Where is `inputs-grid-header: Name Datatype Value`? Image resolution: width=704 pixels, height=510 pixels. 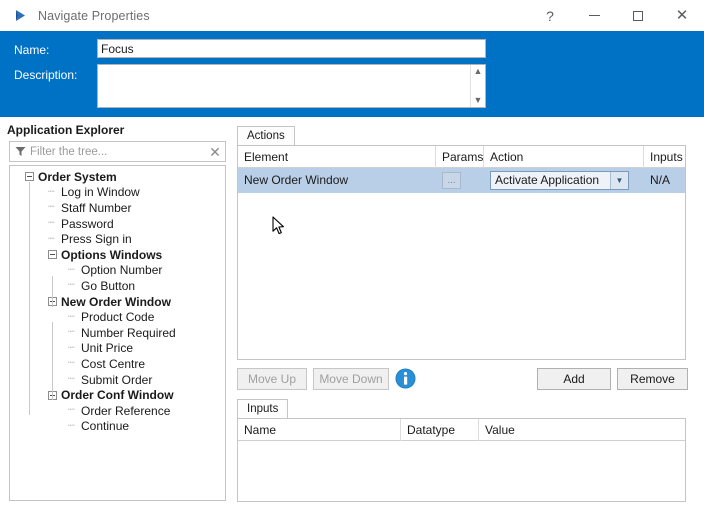
inputs-grid-header: Name Datatype Value is located at coordinates (461, 430).